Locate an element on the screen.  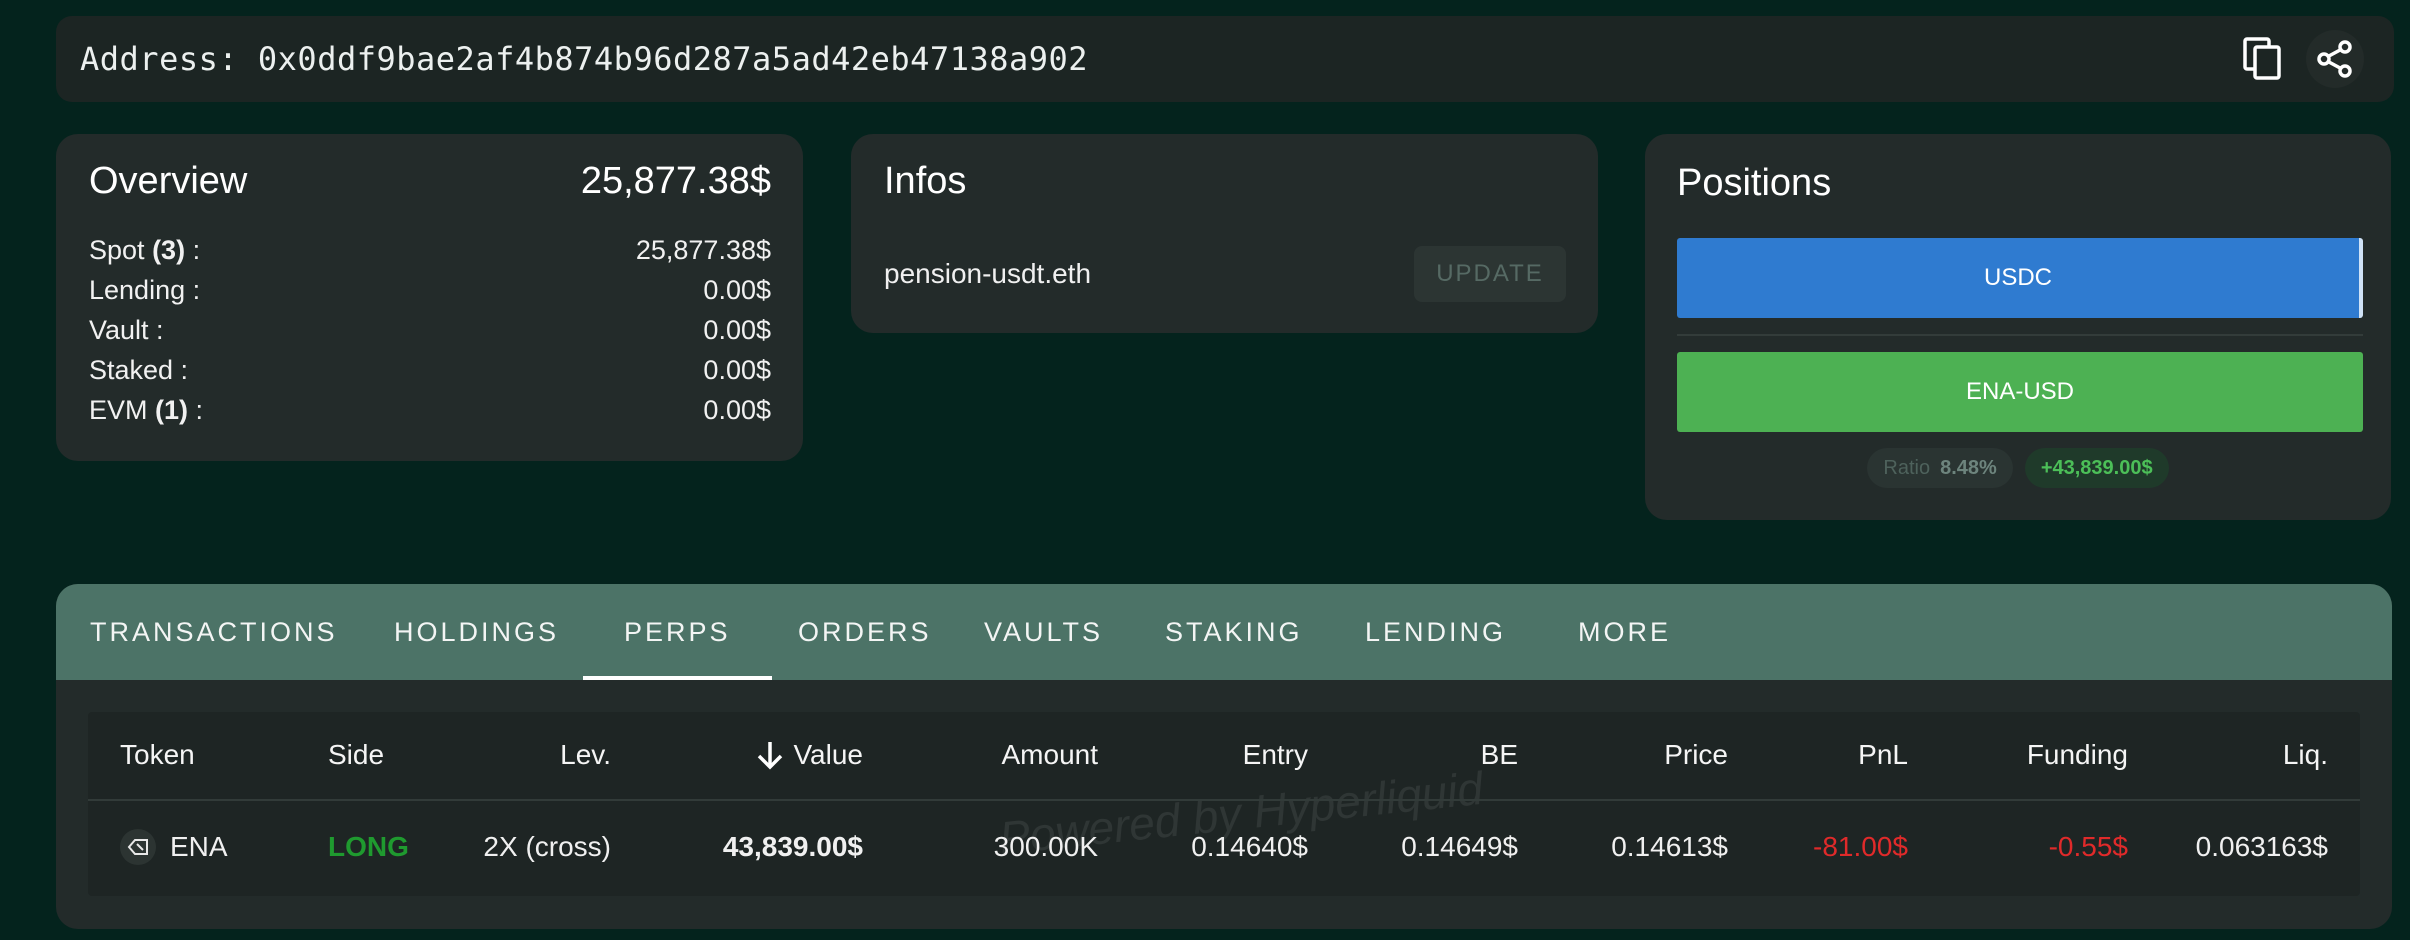
usdc-position-bar: USDC is located at coordinates (2020, 278).